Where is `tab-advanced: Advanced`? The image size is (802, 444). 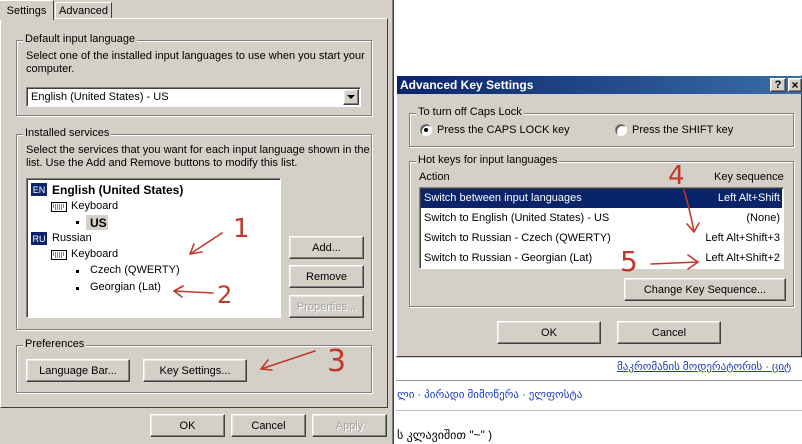
tab-advanced: Advanced is located at coordinates (83, 10).